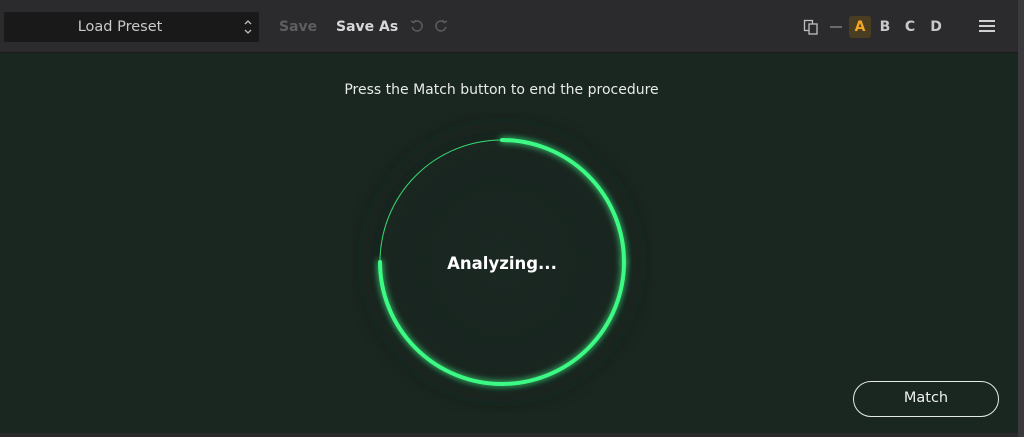 This screenshot has height=437, width=1024. Describe the element at coordinates (298, 27) in the screenshot. I see `save-button: Save` at that location.